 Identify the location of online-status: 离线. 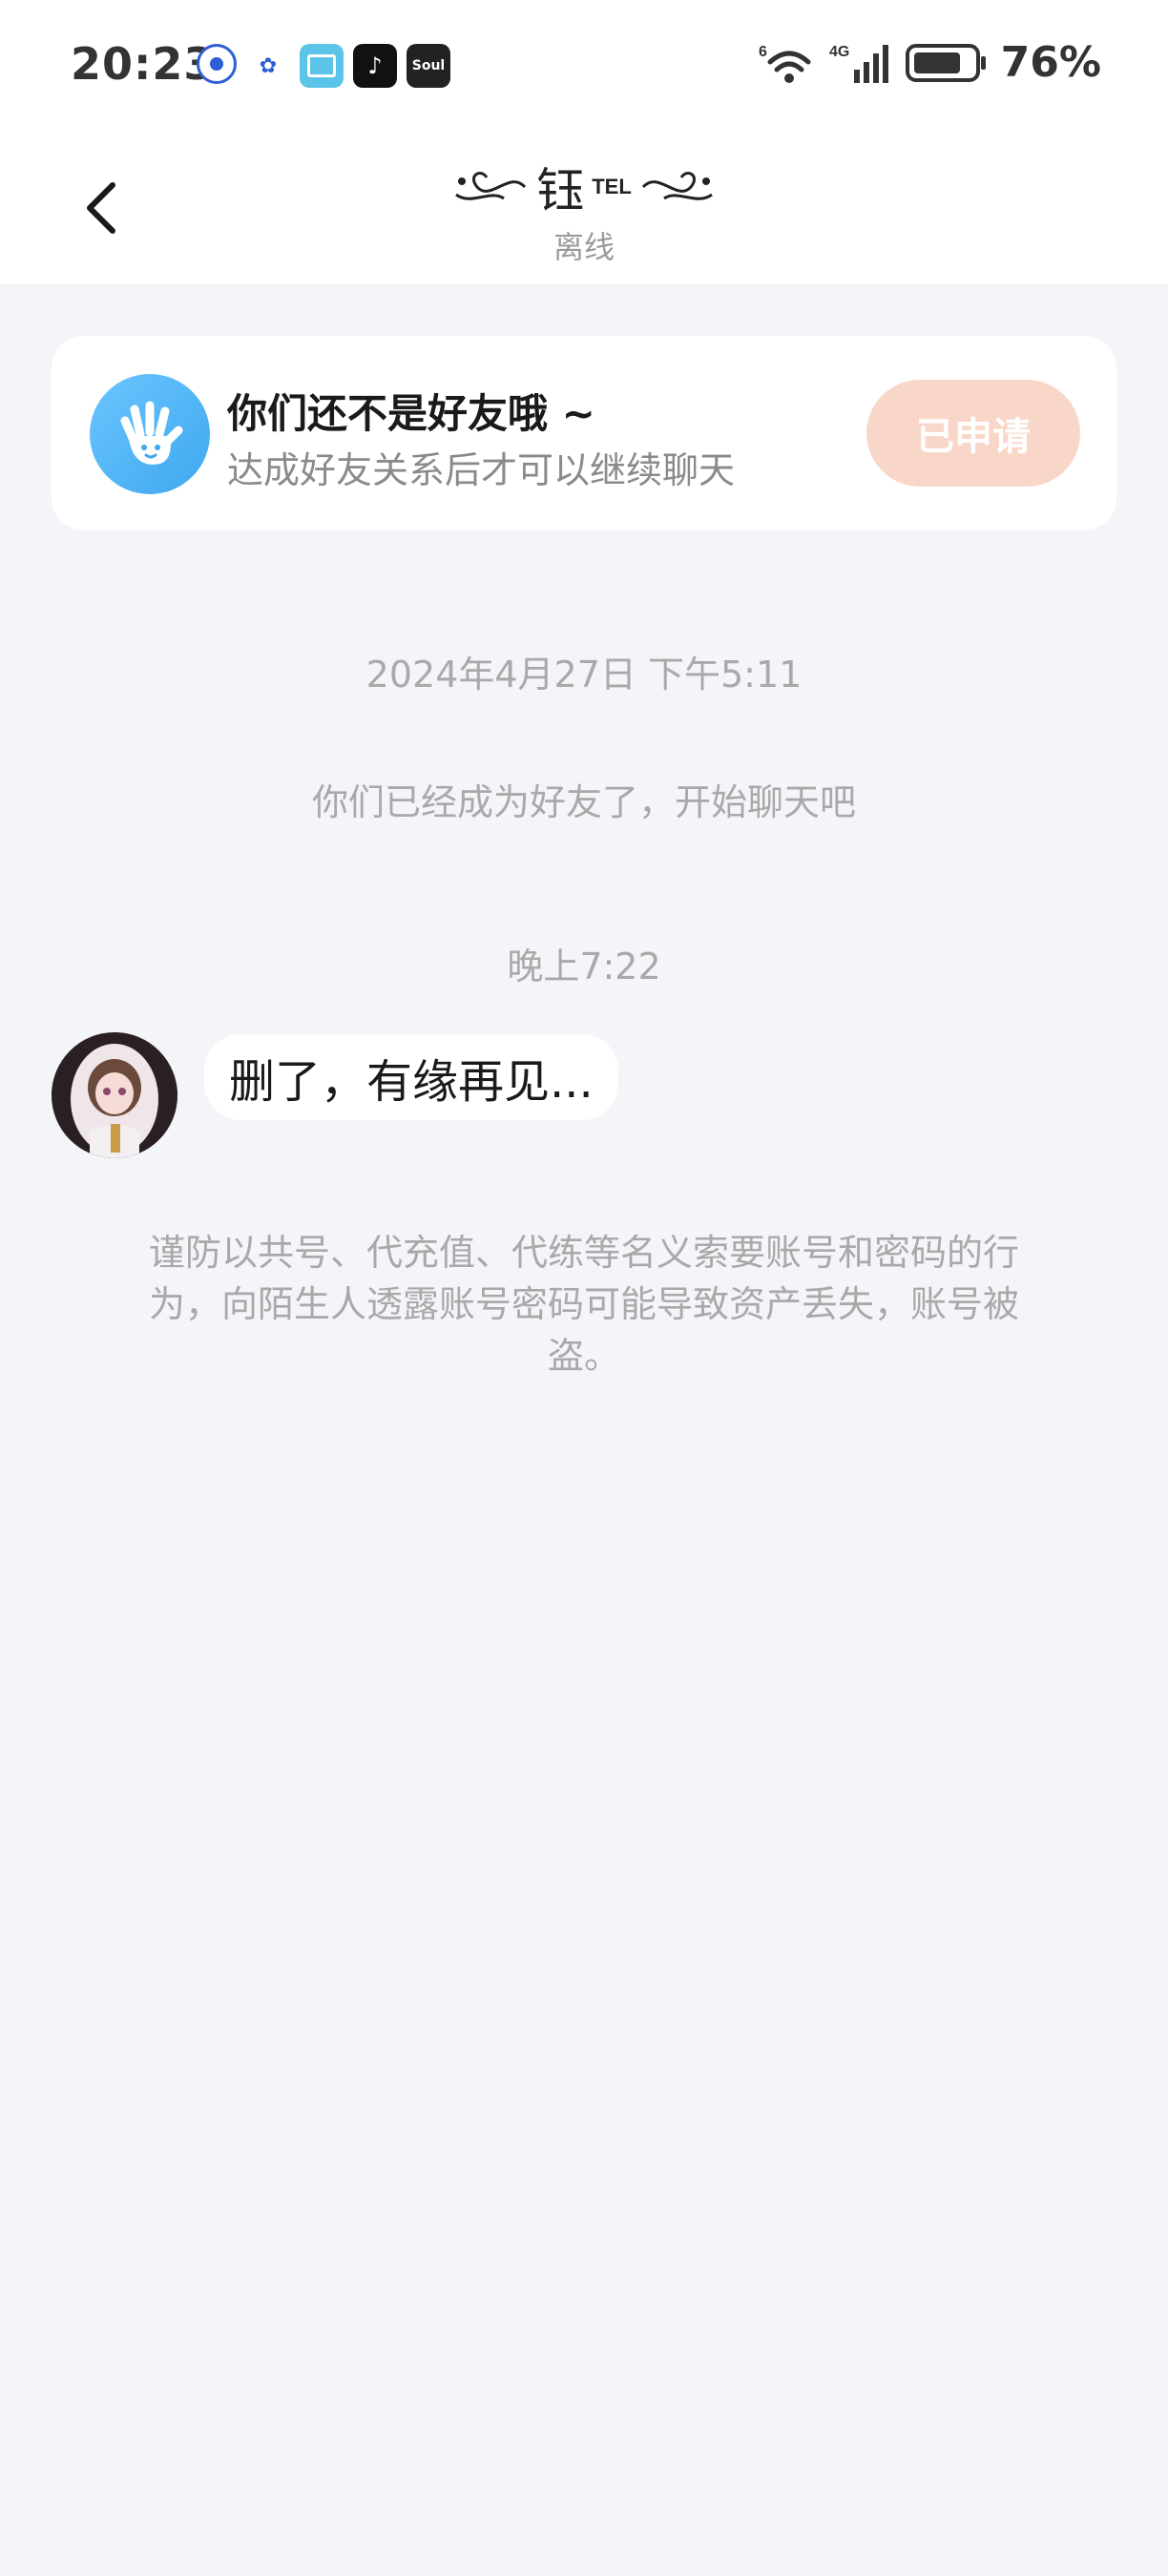
(584, 247).